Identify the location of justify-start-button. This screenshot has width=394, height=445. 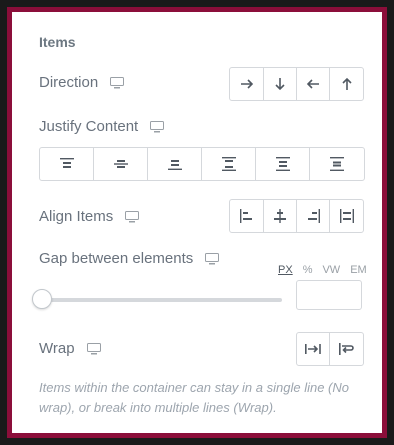
(67, 164).